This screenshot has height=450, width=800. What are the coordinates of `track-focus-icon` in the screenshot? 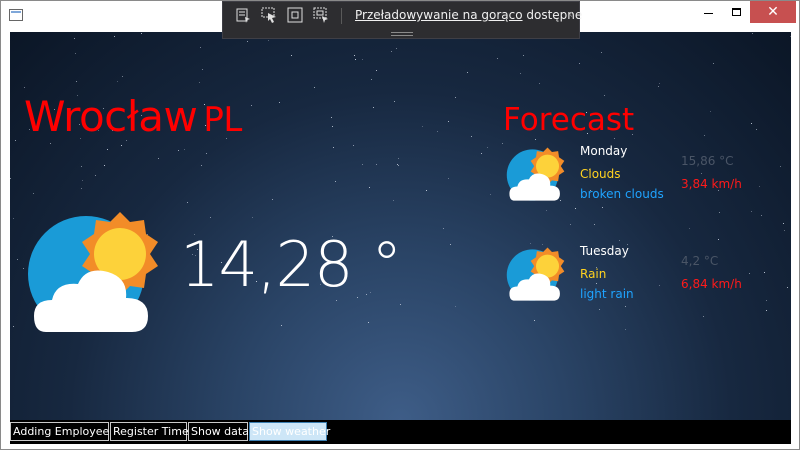 It's located at (321, 15).